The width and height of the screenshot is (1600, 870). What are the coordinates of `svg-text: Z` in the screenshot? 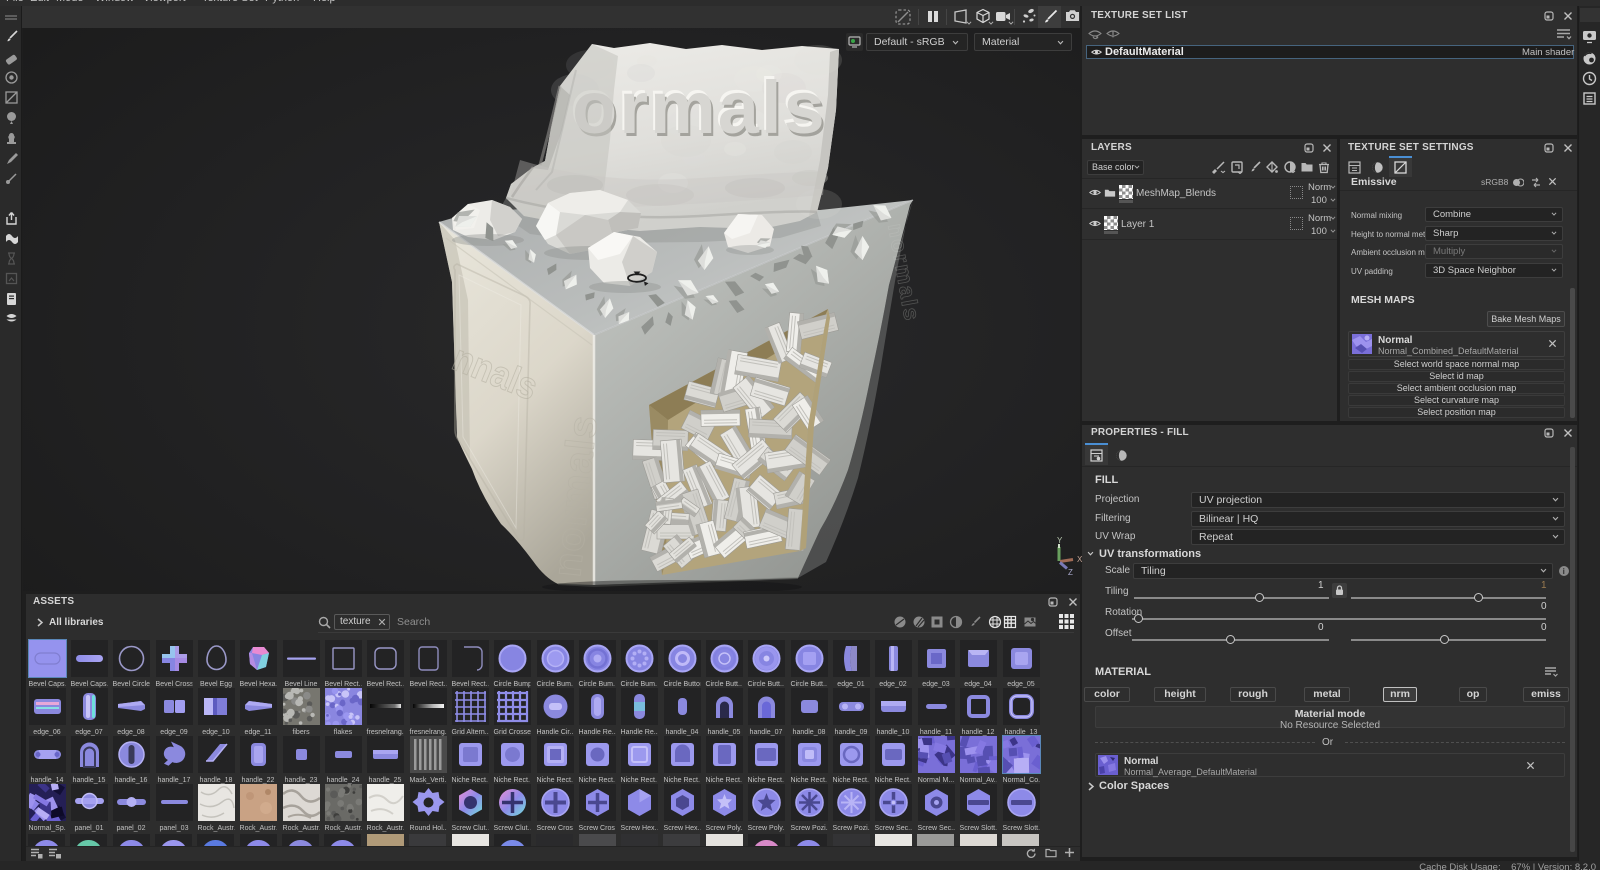 It's located at (1070, 572).